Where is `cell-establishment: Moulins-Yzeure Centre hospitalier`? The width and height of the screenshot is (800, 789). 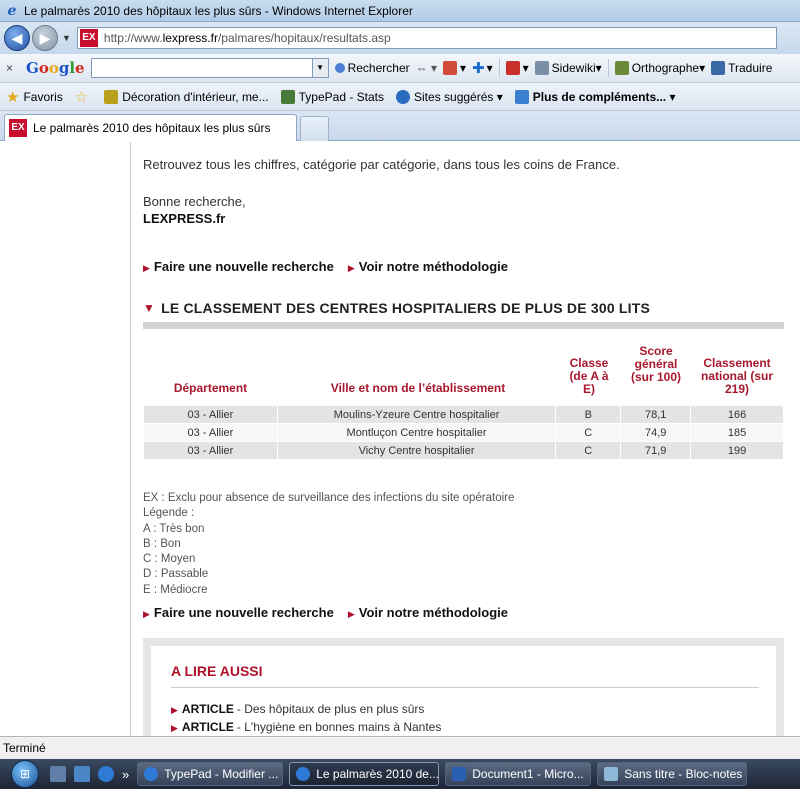 cell-establishment: Moulins-Yzeure Centre hospitalier is located at coordinates (416, 414).